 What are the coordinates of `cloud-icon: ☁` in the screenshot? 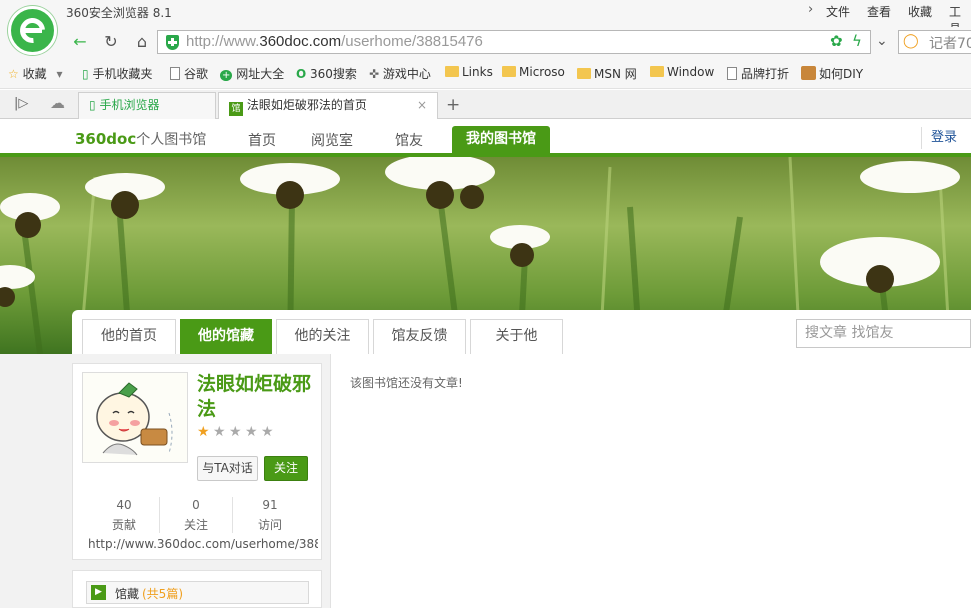 It's located at (57, 103).